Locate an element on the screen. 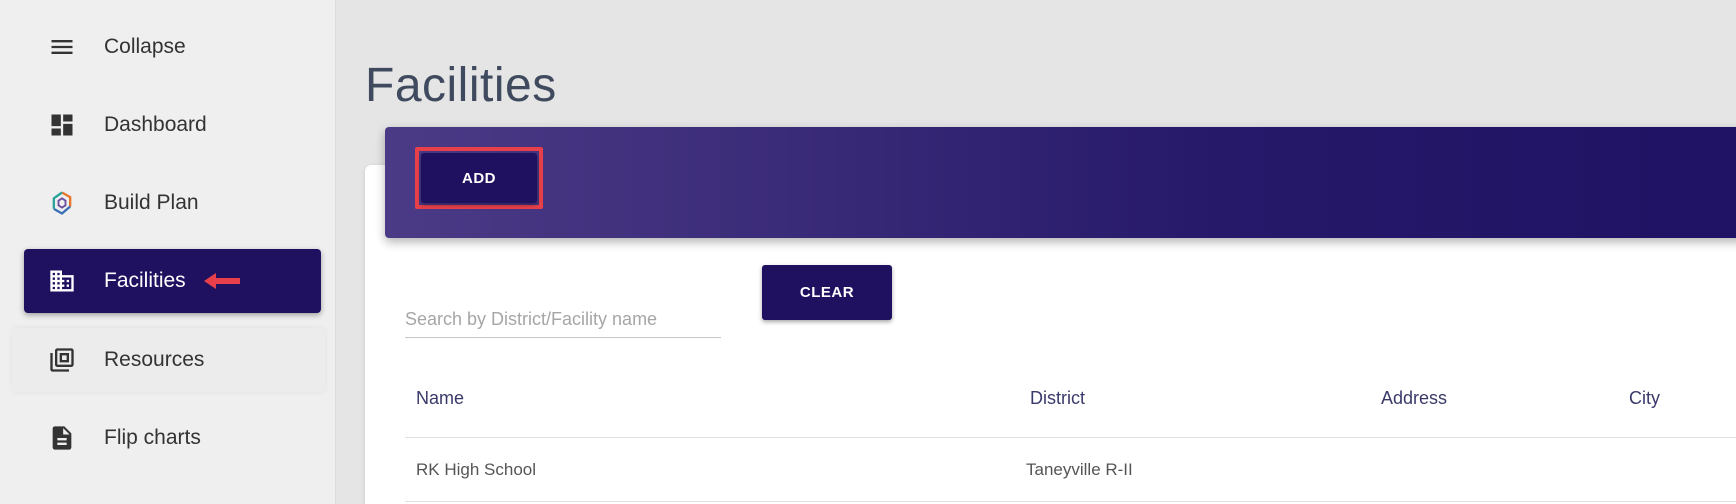  sidebar-item-label: Facilities is located at coordinates (145, 280).